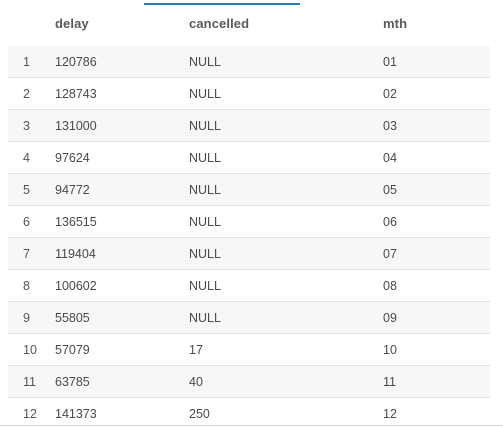  I want to click on table-row: 3 131000 NULL 03, so click(249, 126).